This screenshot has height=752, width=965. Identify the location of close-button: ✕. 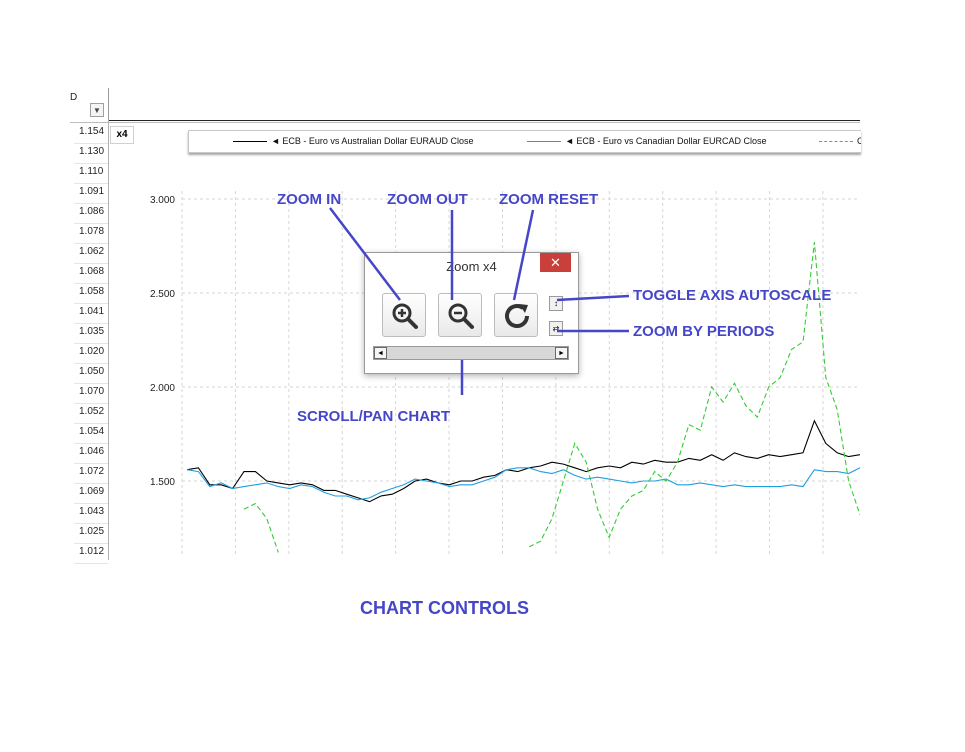
(555, 262).